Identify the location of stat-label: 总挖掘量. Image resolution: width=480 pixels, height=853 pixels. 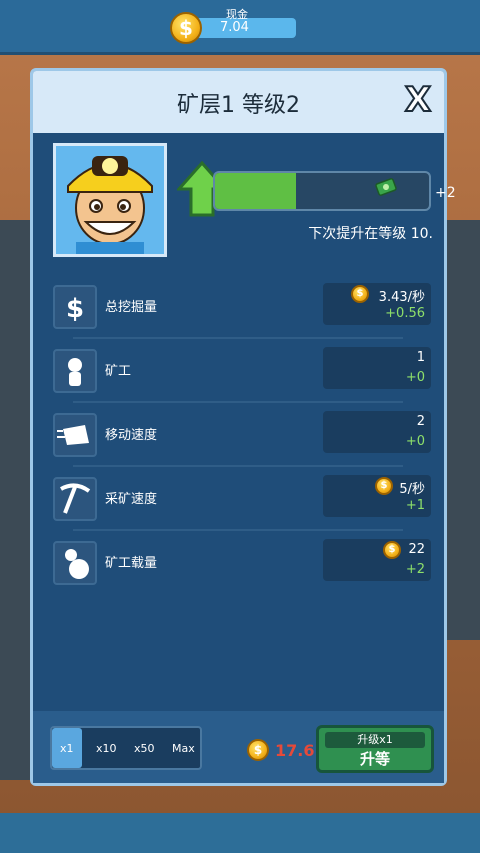
(131, 307).